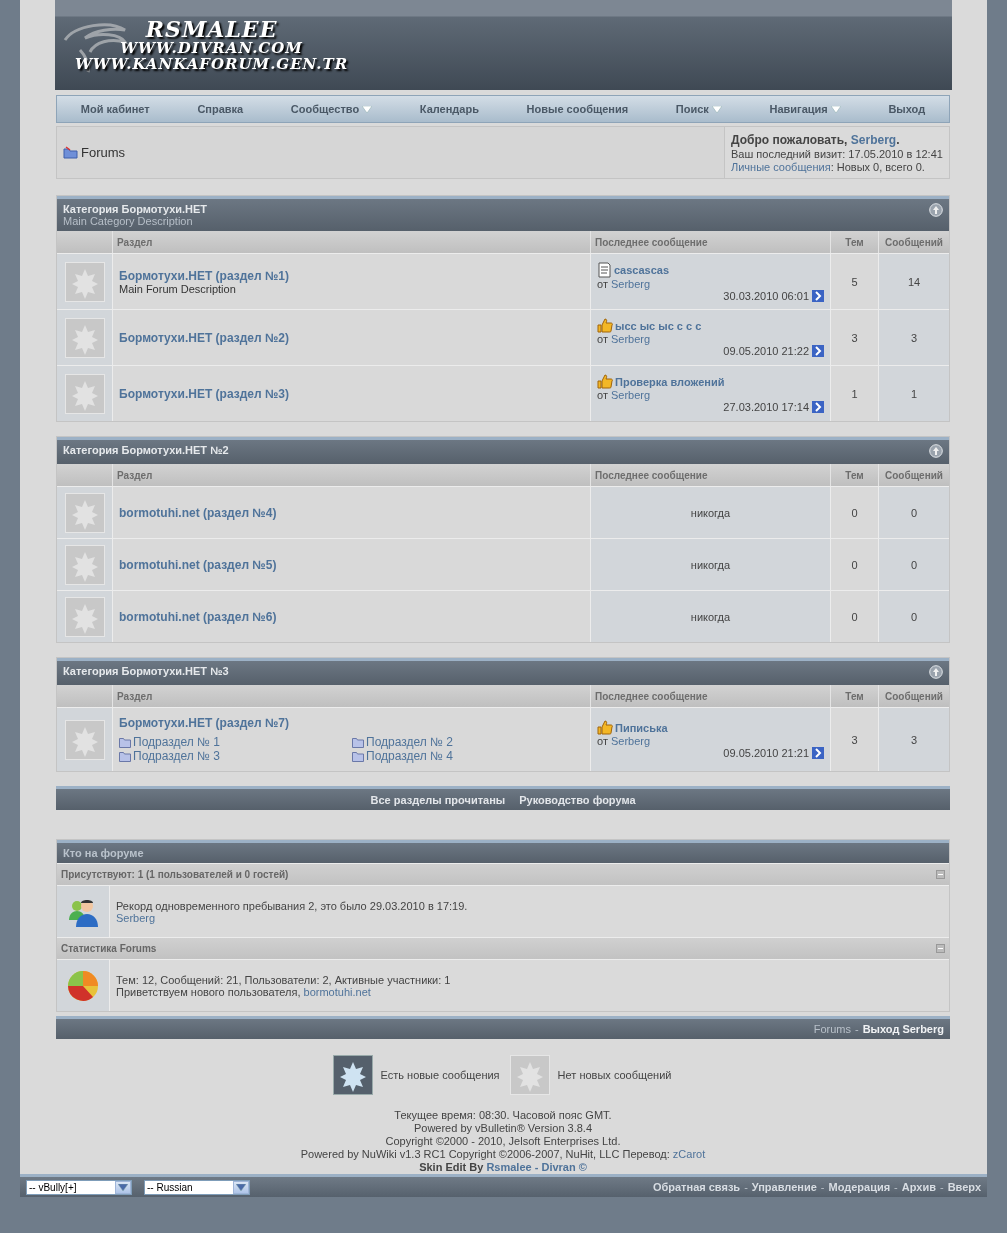 The image size is (1007, 1233). I want to click on translator-link: zCarot, so click(689, 1154).